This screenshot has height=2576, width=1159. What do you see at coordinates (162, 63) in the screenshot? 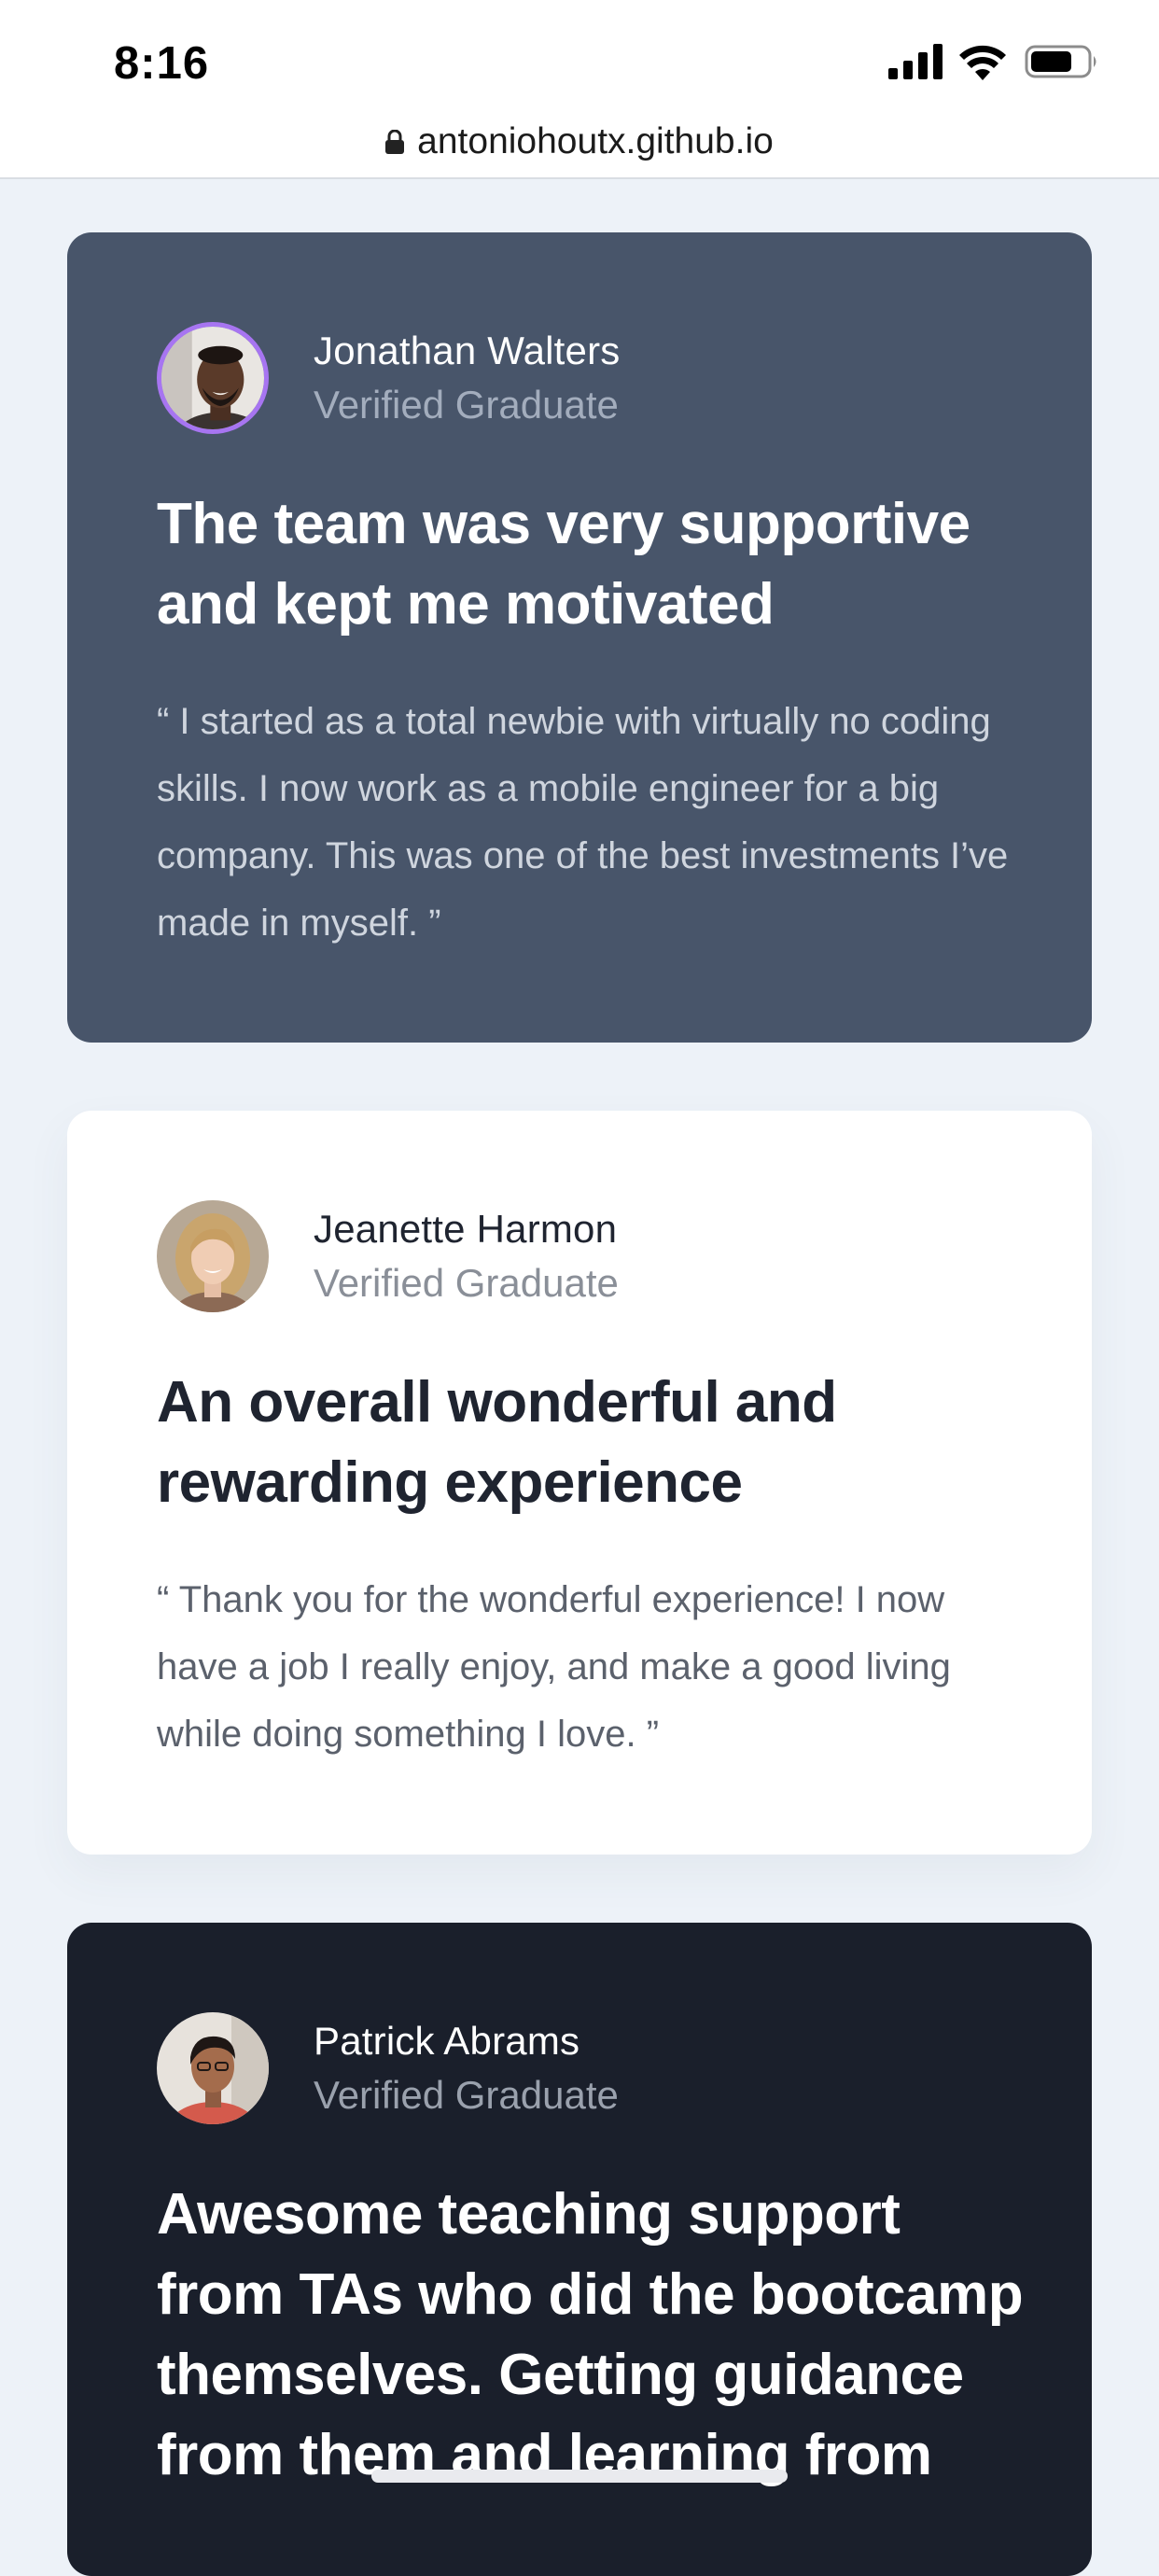
I see `status-time: 8:16` at bounding box center [162, 63].